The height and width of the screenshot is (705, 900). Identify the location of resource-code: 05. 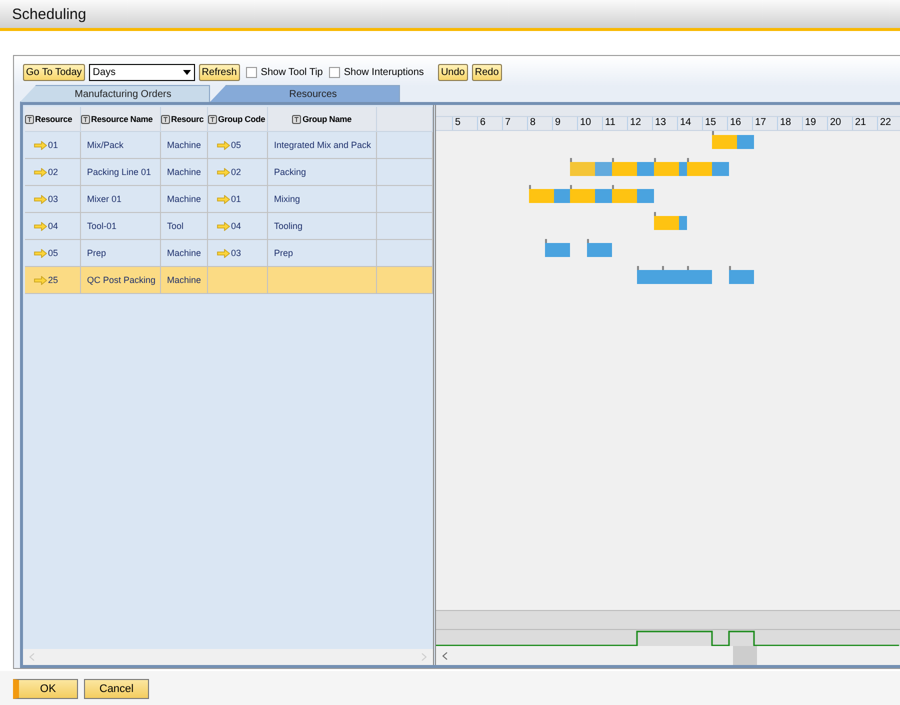
(53, 253).